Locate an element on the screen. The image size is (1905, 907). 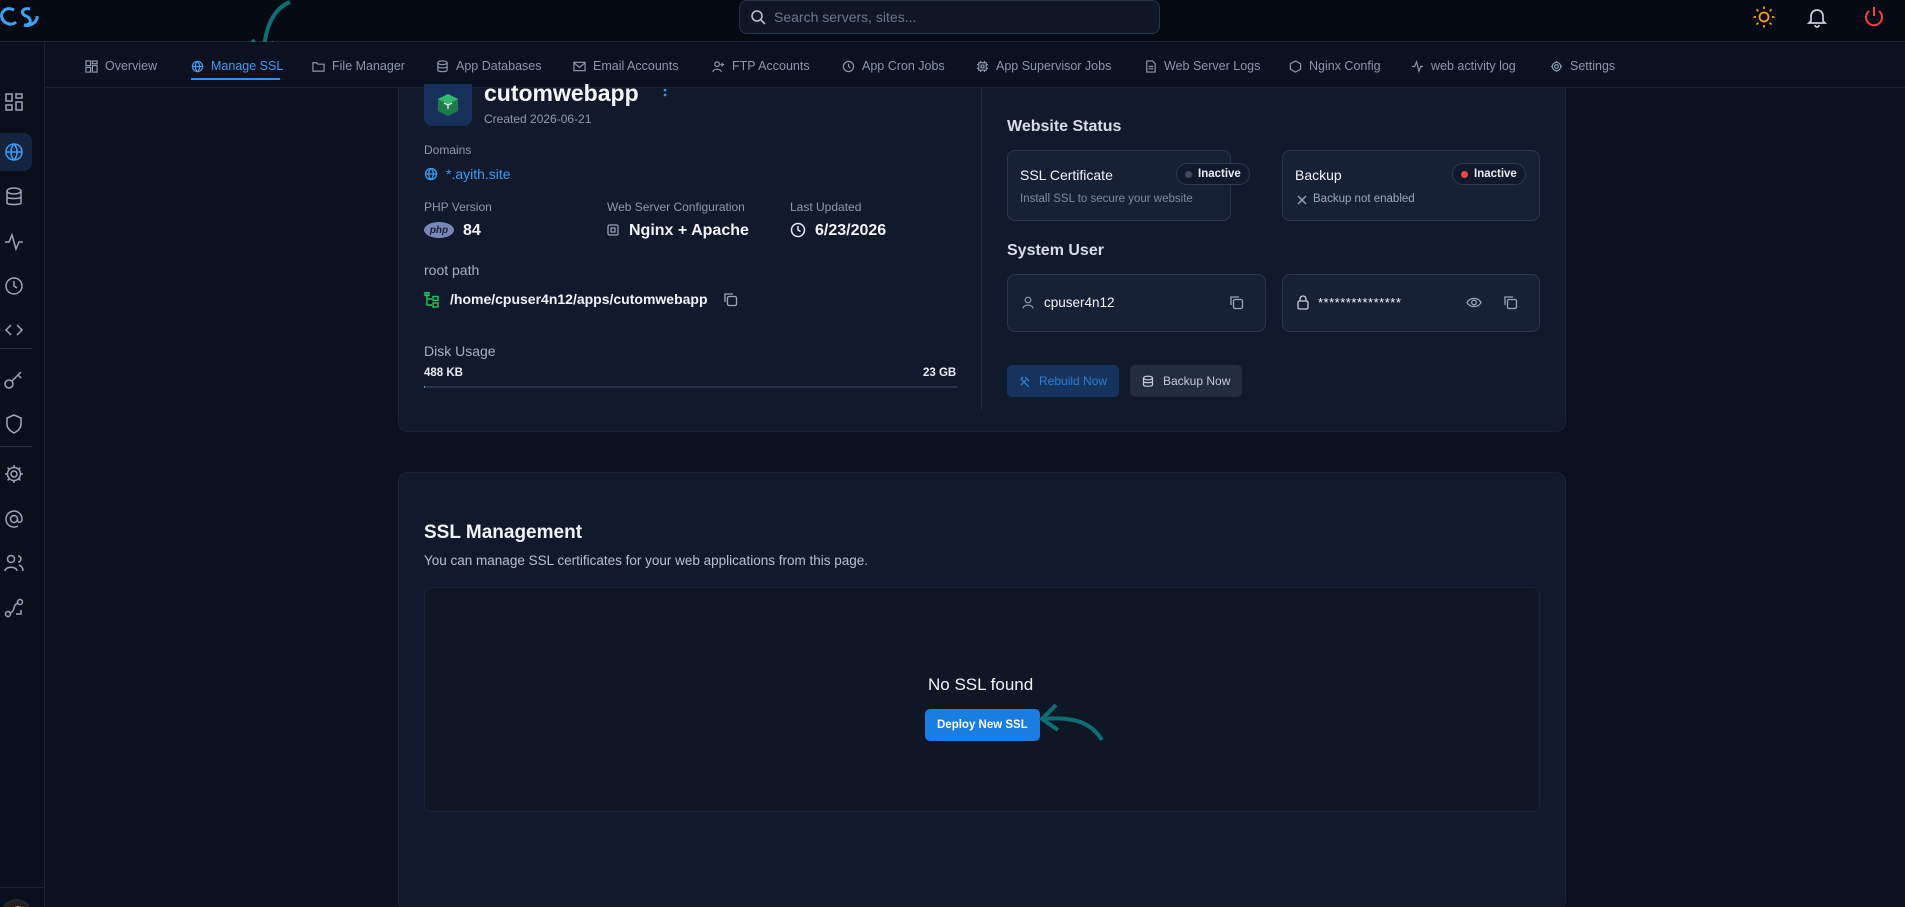
tab-manage-ssl: Manage SSL is located at coordinates (237, 66).